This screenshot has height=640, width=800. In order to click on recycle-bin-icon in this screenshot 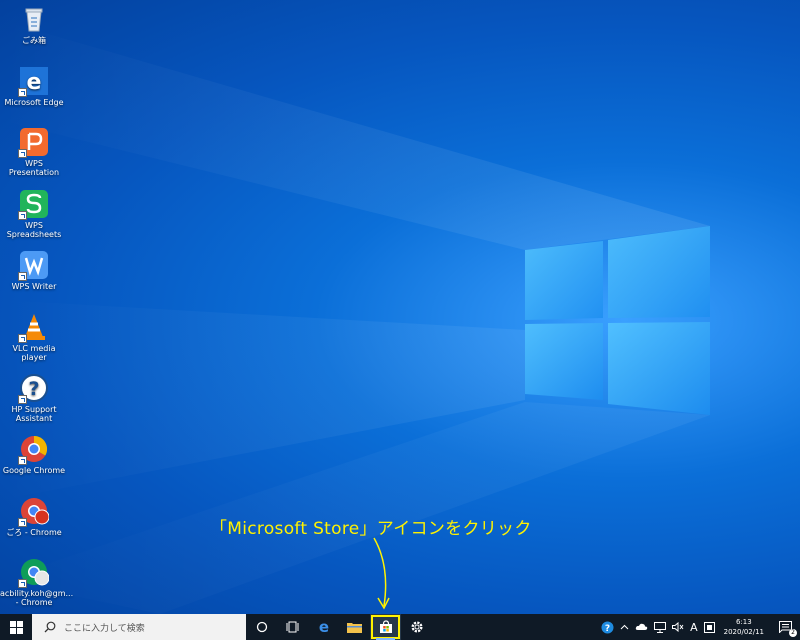, I will do `click(34, 19)`.